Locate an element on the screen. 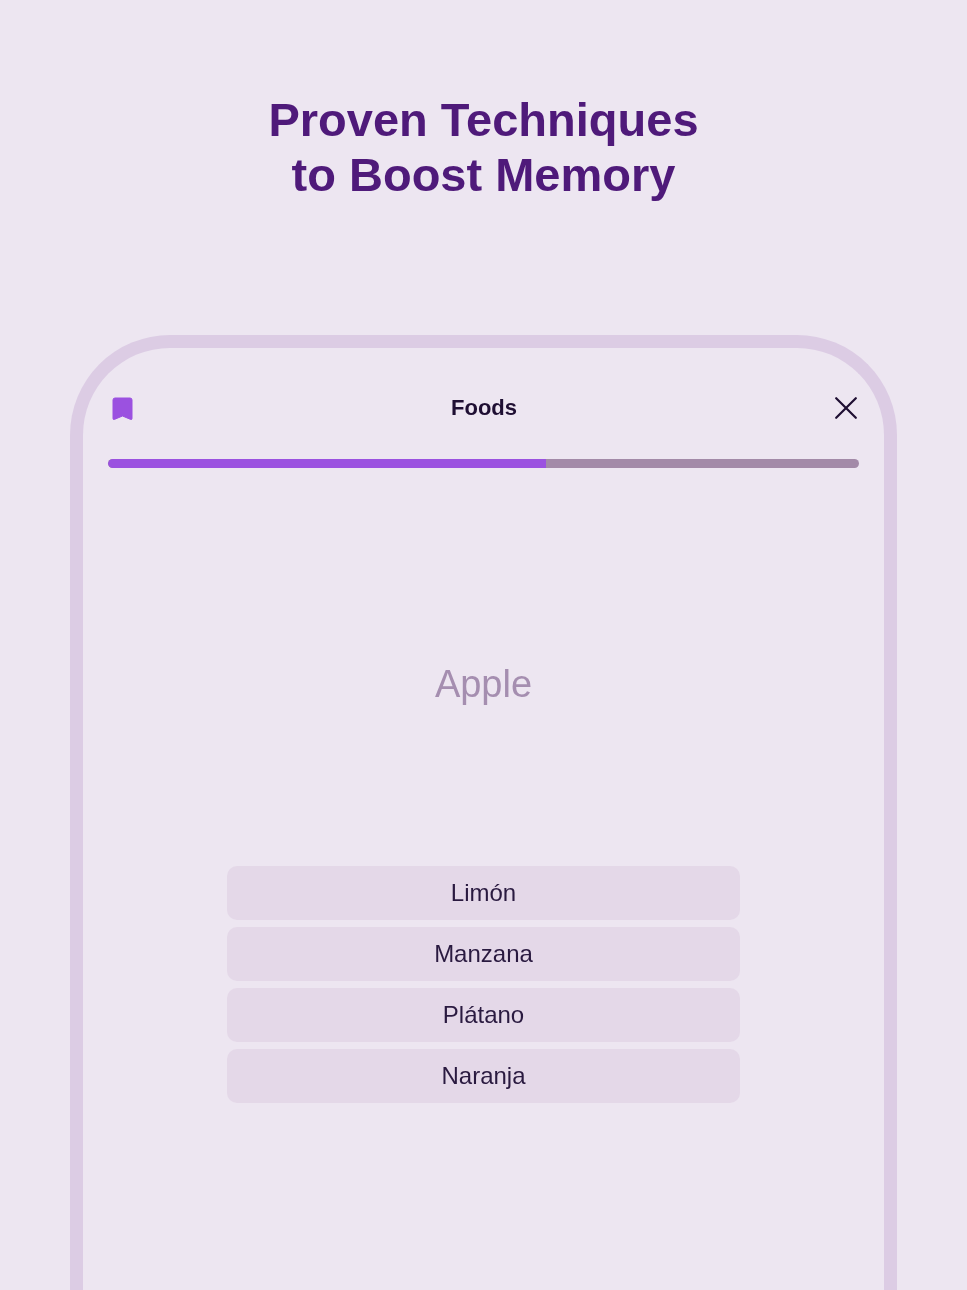 This screenshot has width=967, height=1290. deck-title: Foods is located at coordinates (484, 408).